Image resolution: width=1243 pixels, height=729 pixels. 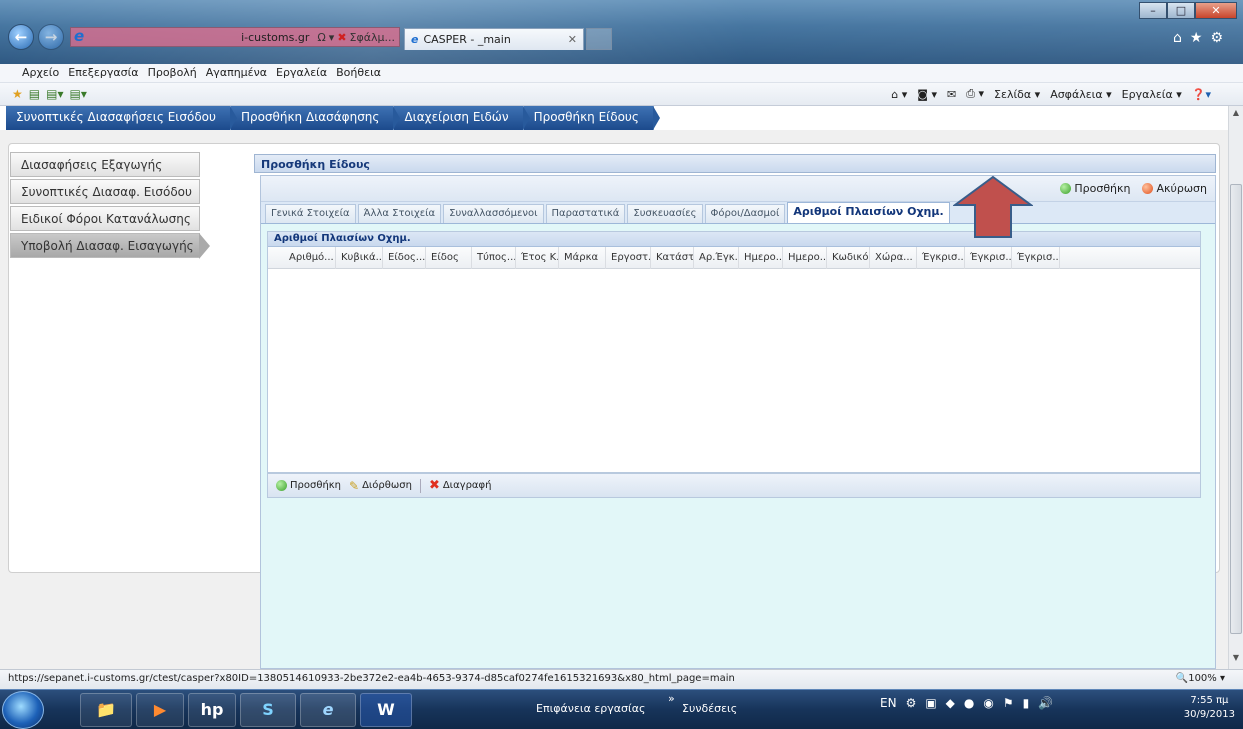 I want to click on search-icon: Ω, so click(x=321, y=37).